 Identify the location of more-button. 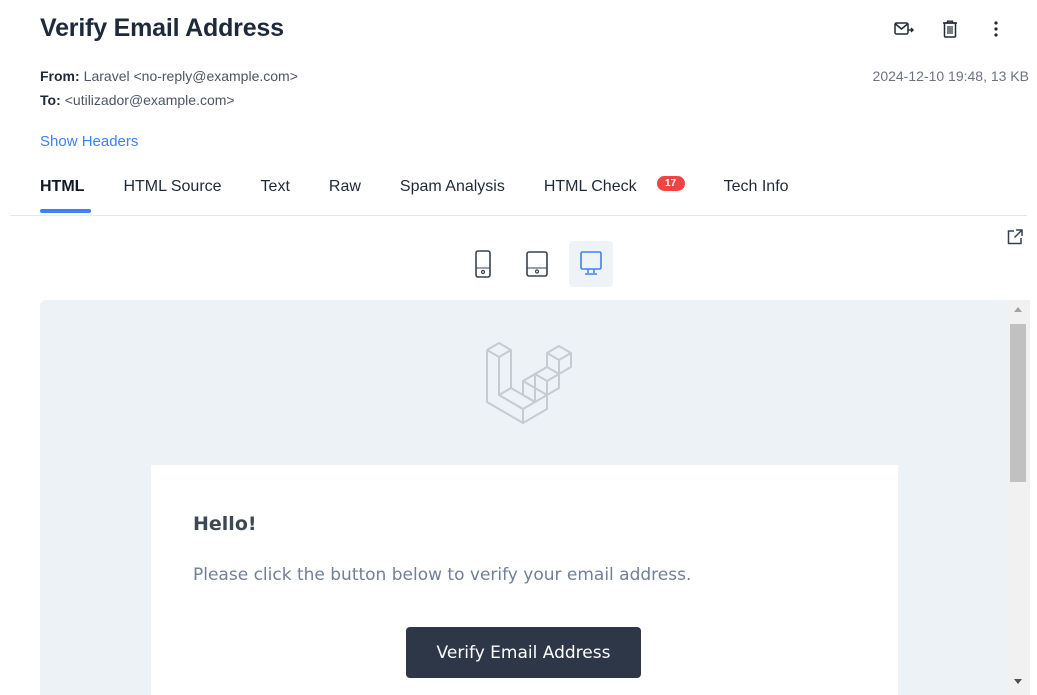
(996, 29).